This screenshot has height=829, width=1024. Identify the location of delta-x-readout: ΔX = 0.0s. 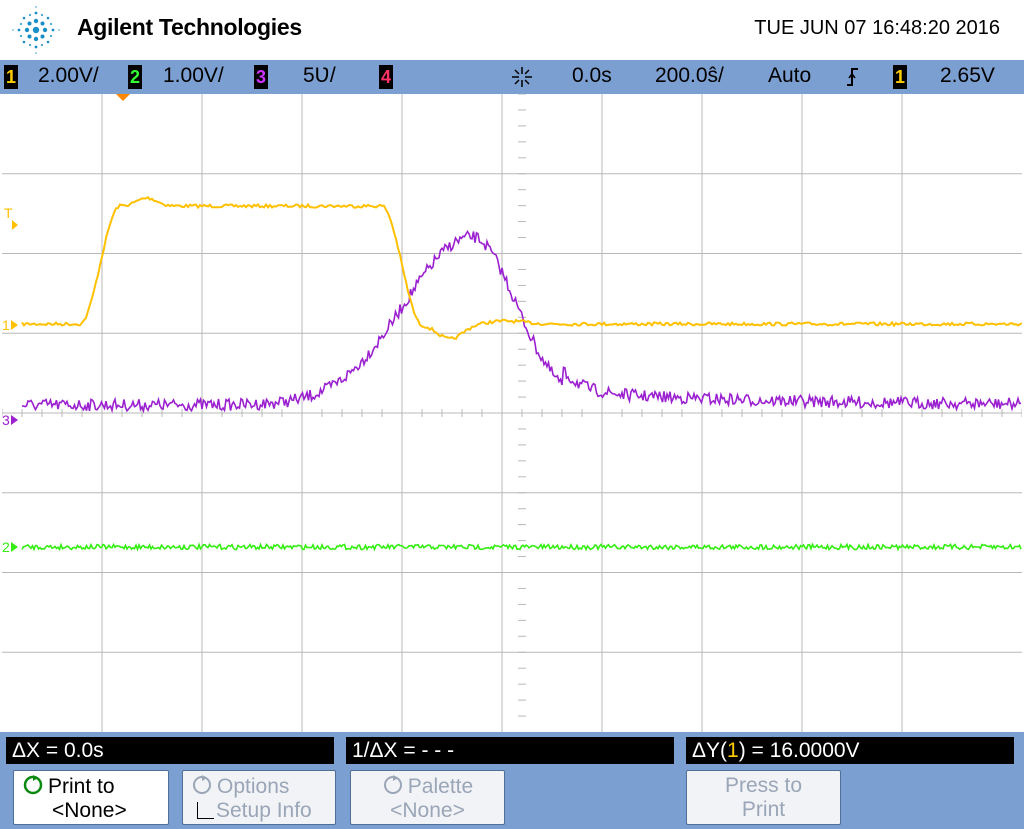
(170, 750).